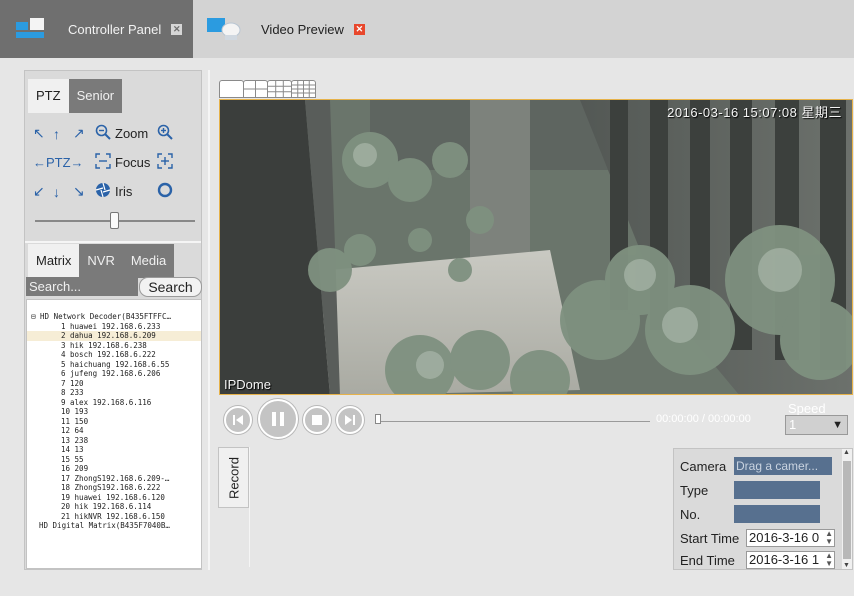 The height and width of the screenshot is (596, 854). What do you see at coordinates (238, 420) in the screenshot?
I see `previous-button` at bounding box center [238, 420].